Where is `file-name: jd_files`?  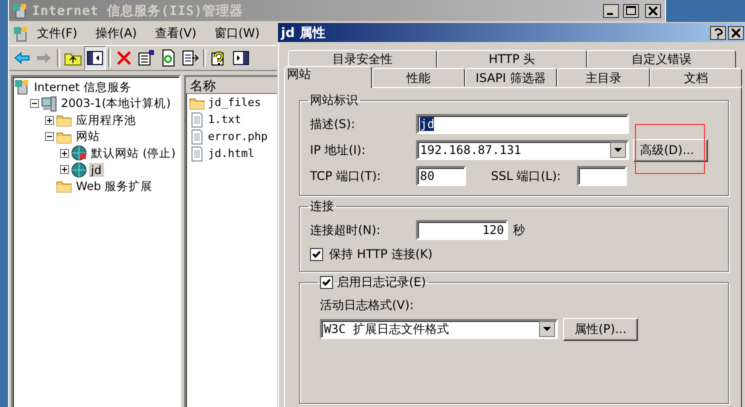
file-name: jd_files is located at coordinates (234, 102).